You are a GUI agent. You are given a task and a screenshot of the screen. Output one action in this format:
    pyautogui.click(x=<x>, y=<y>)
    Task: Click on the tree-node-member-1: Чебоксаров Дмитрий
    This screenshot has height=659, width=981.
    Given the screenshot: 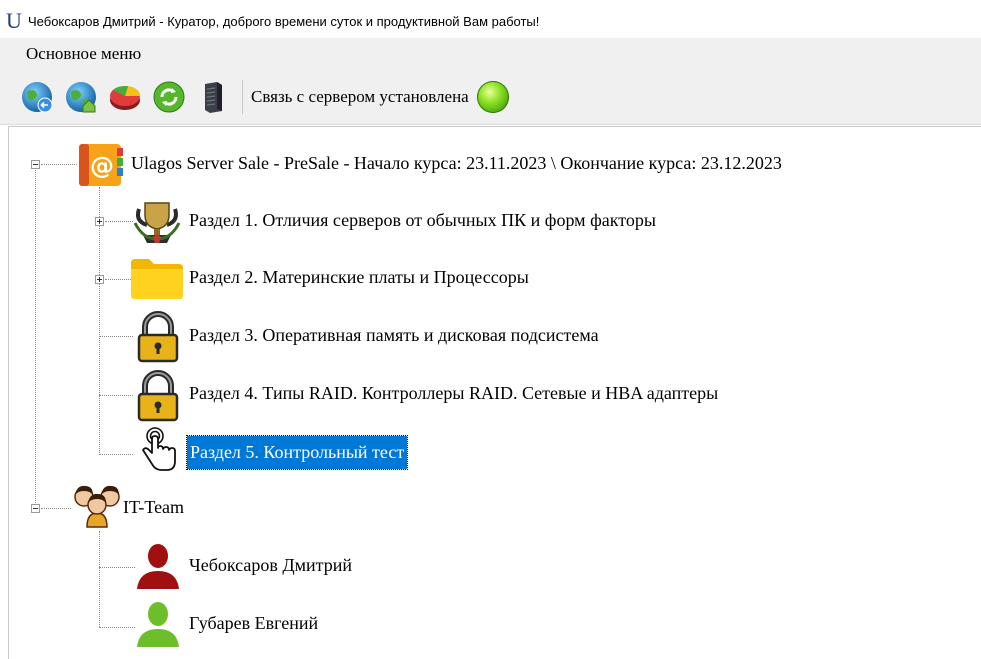 What is the action you would take?
    pyautogui.click(x=270, y=565)
    